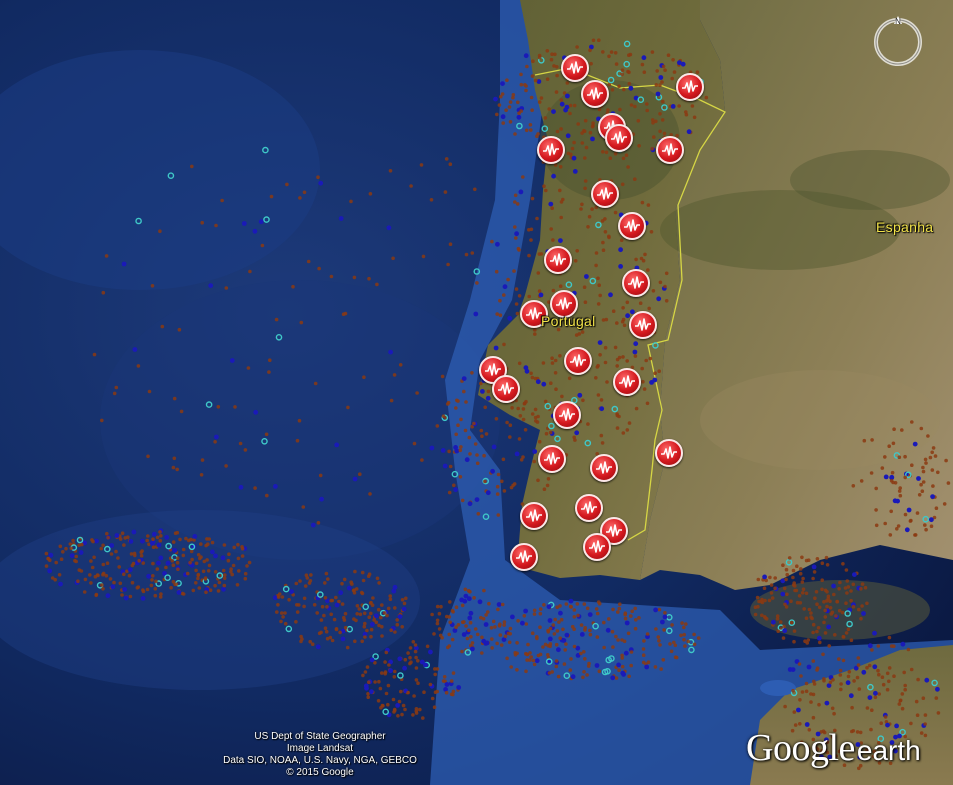 Image resolution: width=953 pixels, height=785 pixels. Describe the element at coordinates (888, 750) in the screenshot. I see `logo-wordmark-earth: earth` at that location.